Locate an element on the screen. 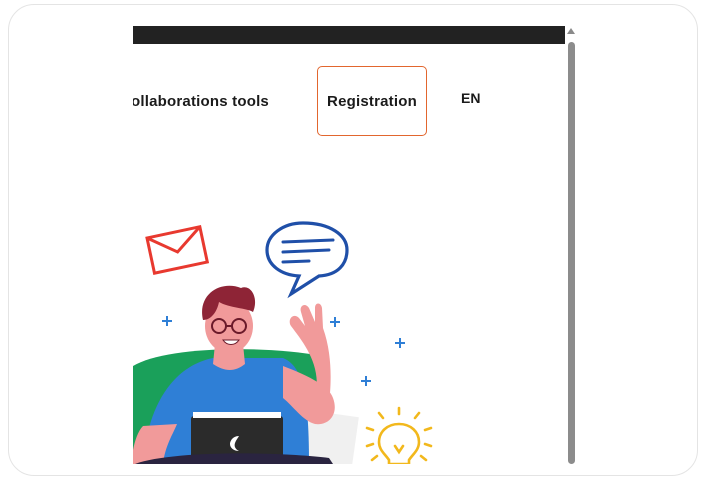 Image resolution: width=702 pixels, height=484 pixels. vertical-scrollbar is located at coordinates (571, 245).